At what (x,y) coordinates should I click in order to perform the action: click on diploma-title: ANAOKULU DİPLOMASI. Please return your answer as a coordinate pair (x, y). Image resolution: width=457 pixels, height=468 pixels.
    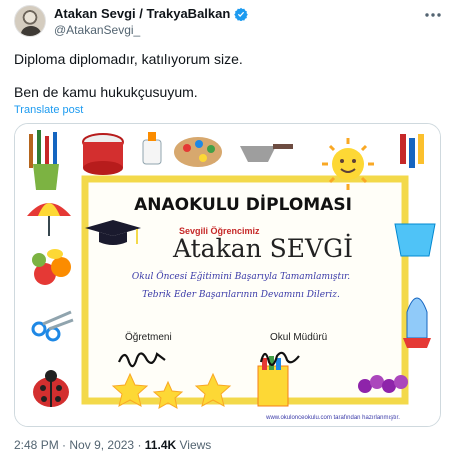
    Looking at the image, I should click on (243, 204).